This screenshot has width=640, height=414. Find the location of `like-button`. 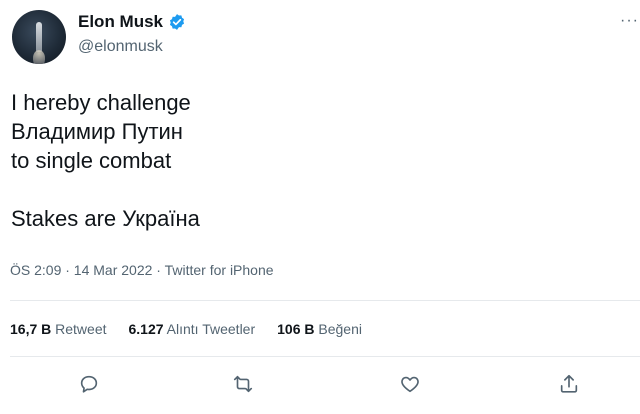

like-button is located at coordinates (410, 384).